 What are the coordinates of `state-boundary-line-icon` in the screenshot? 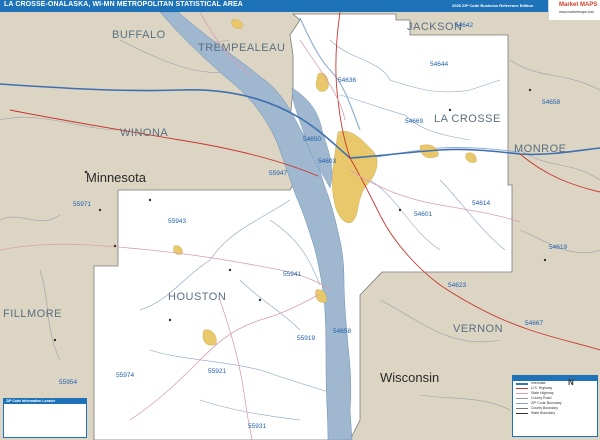 It's located at (522, 413).